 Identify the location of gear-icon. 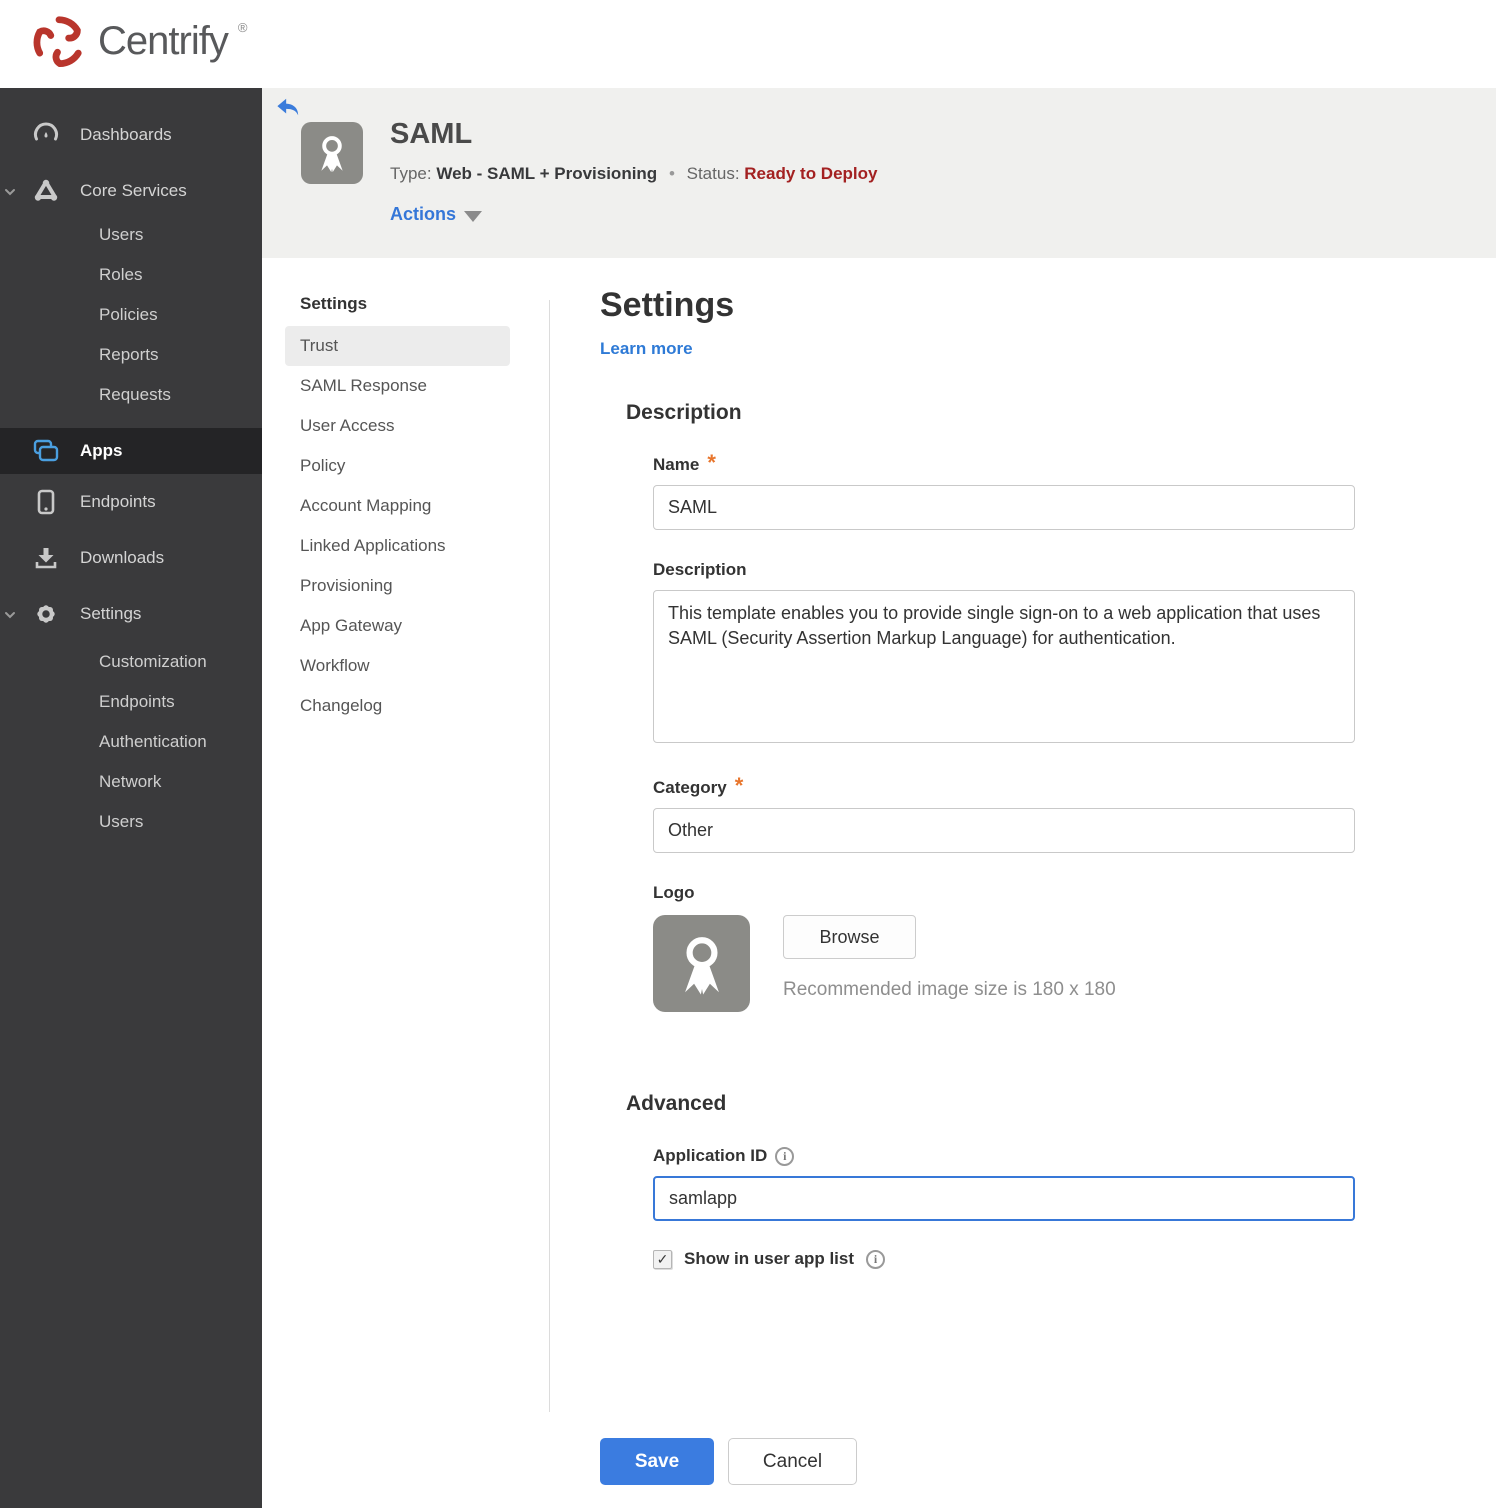
(46, 614).